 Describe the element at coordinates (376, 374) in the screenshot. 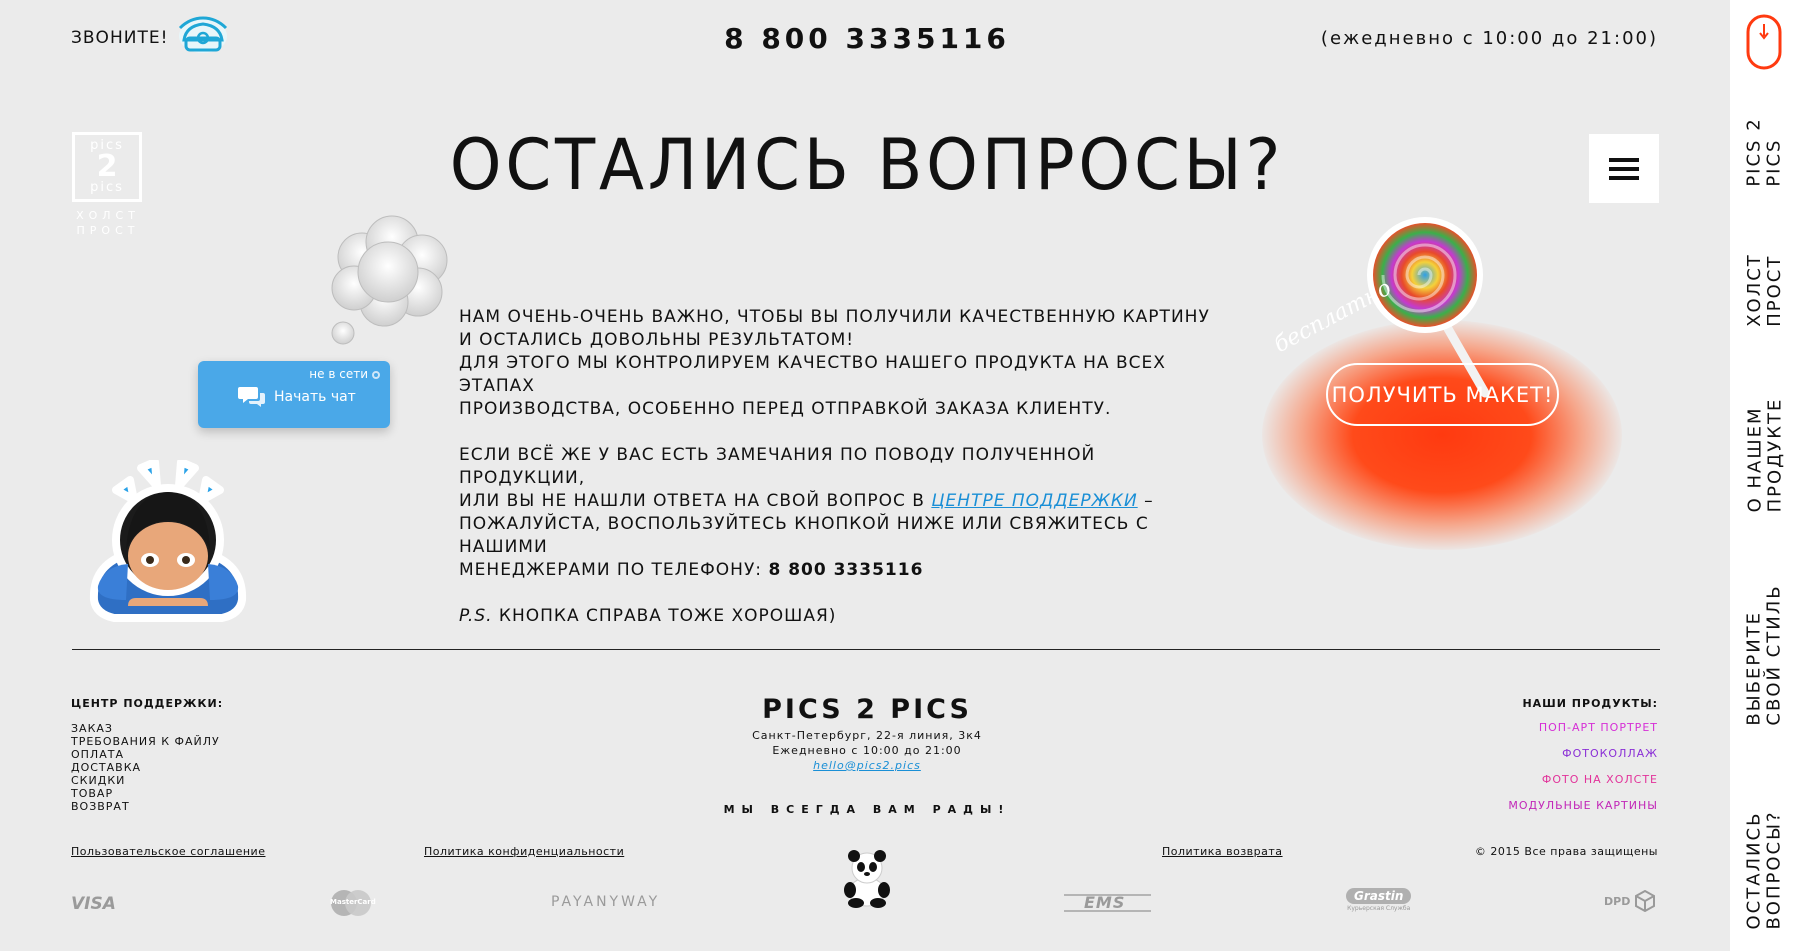

I see `status-dot-icon` at that location.